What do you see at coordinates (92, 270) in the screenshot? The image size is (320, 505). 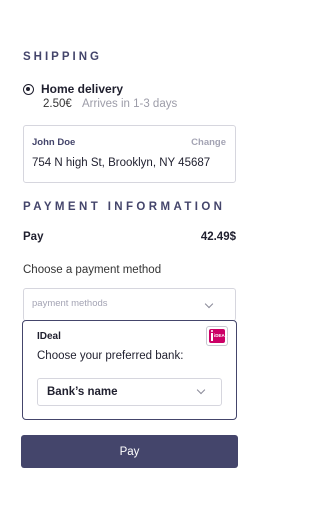 I see `payment-method-prompt: Choose a payment method` at bounding box center [92, 270].